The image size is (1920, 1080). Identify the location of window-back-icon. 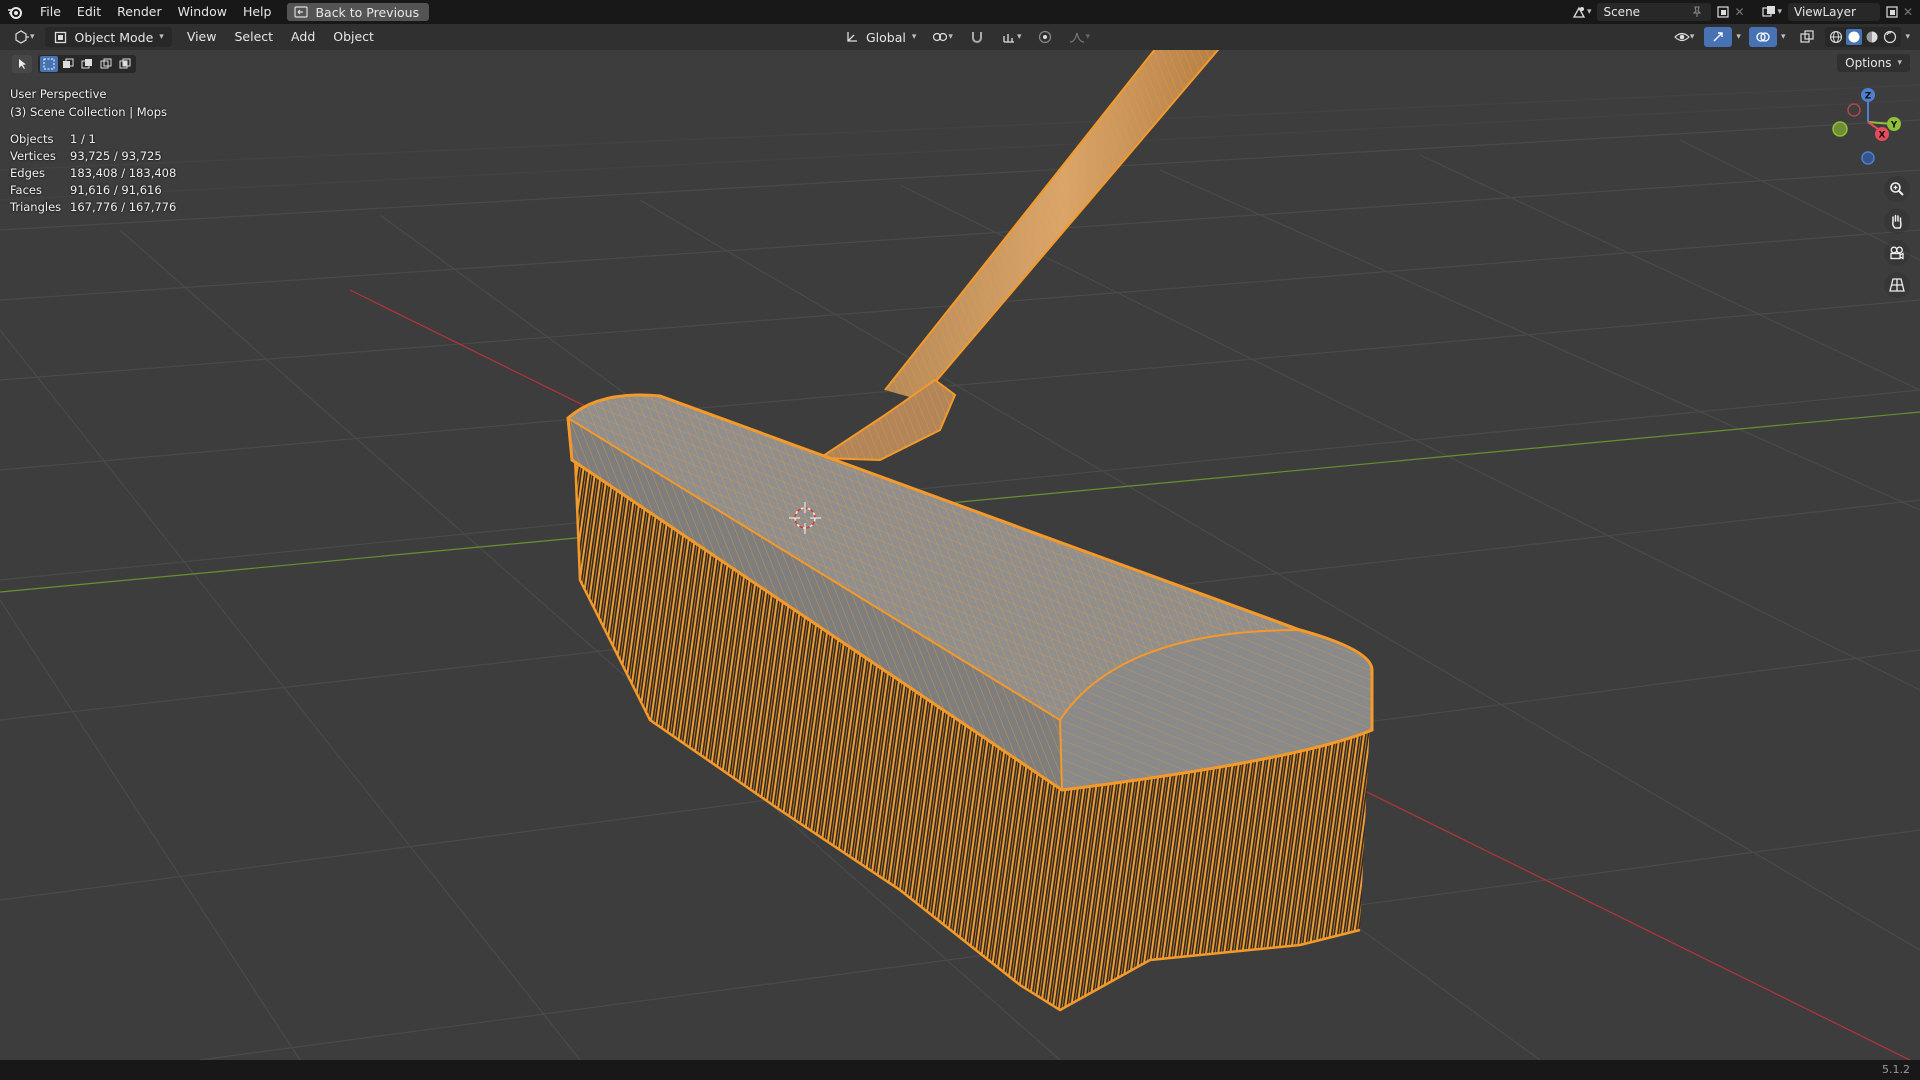
(301, 12).